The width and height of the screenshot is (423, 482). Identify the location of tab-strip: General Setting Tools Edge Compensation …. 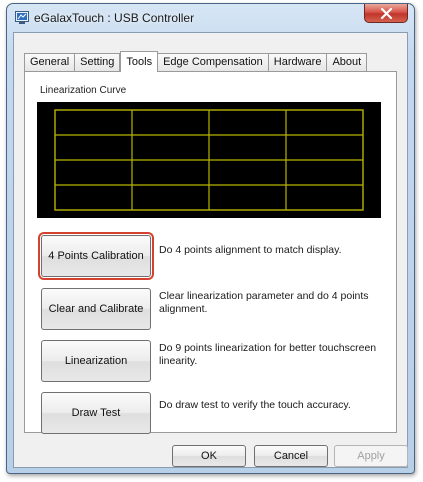
(196, 61).